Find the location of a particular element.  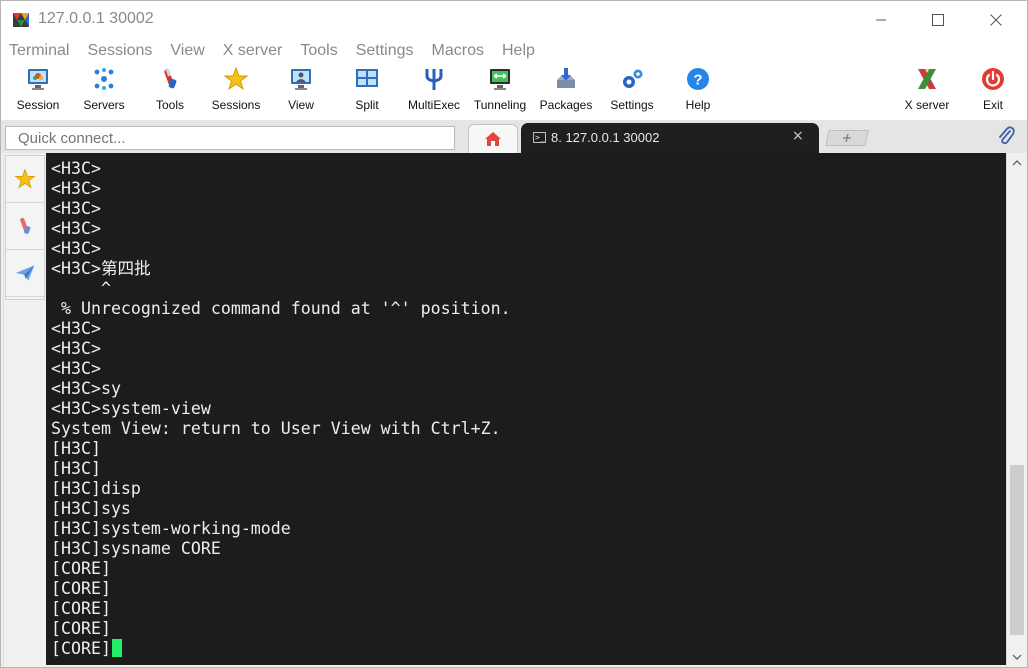

terminal-line: ^ is located at coordinates (81, 288).